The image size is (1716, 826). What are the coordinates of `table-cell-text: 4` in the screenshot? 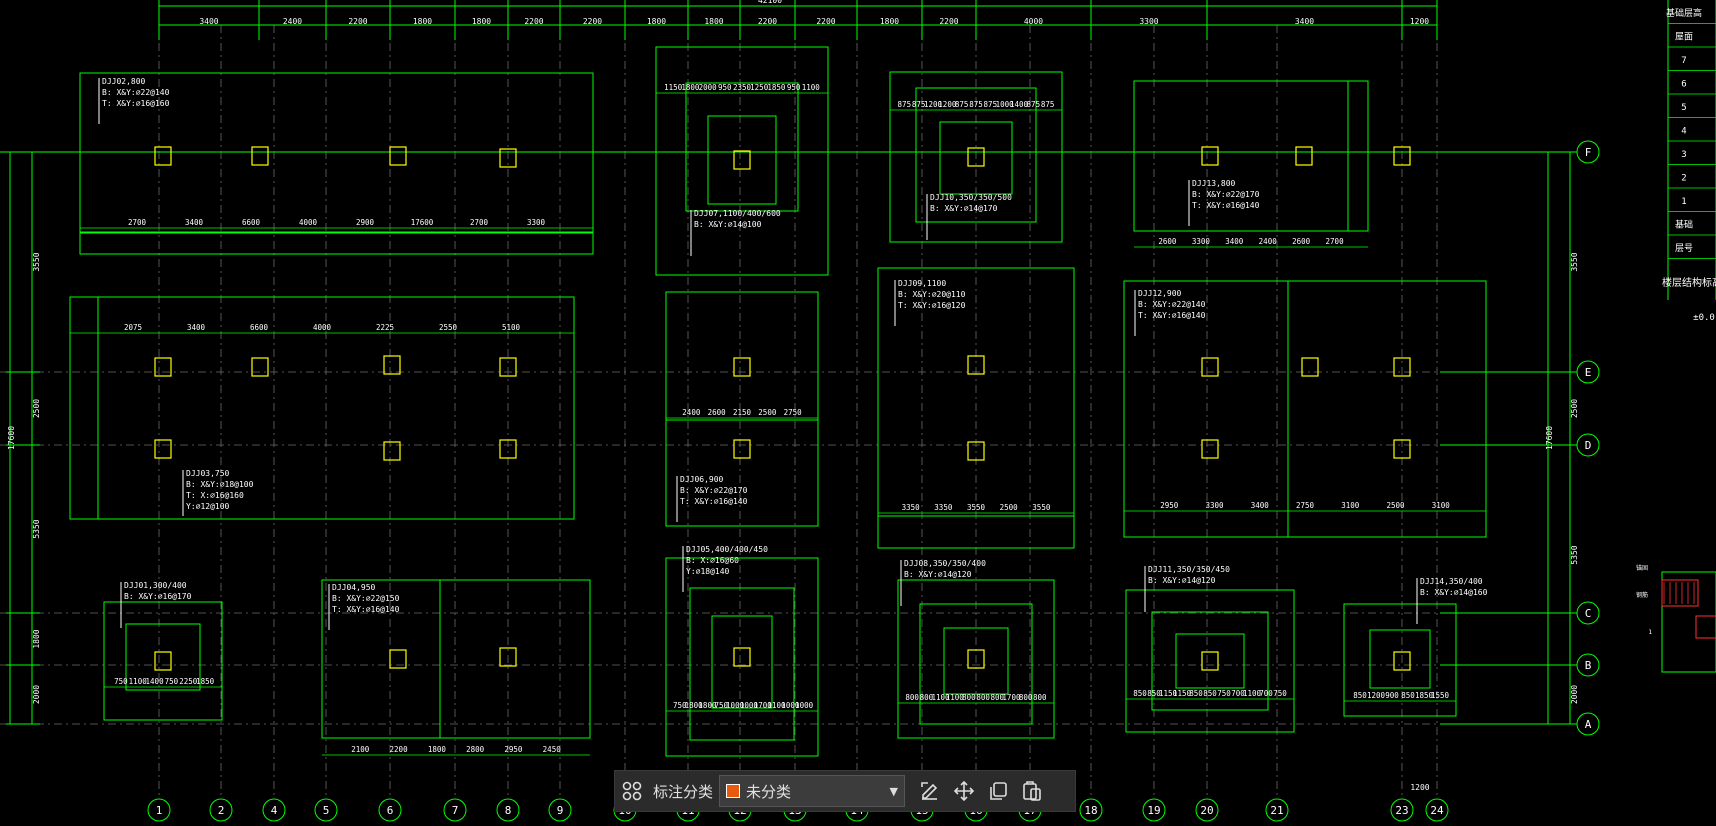 It's located at (1683, 132).